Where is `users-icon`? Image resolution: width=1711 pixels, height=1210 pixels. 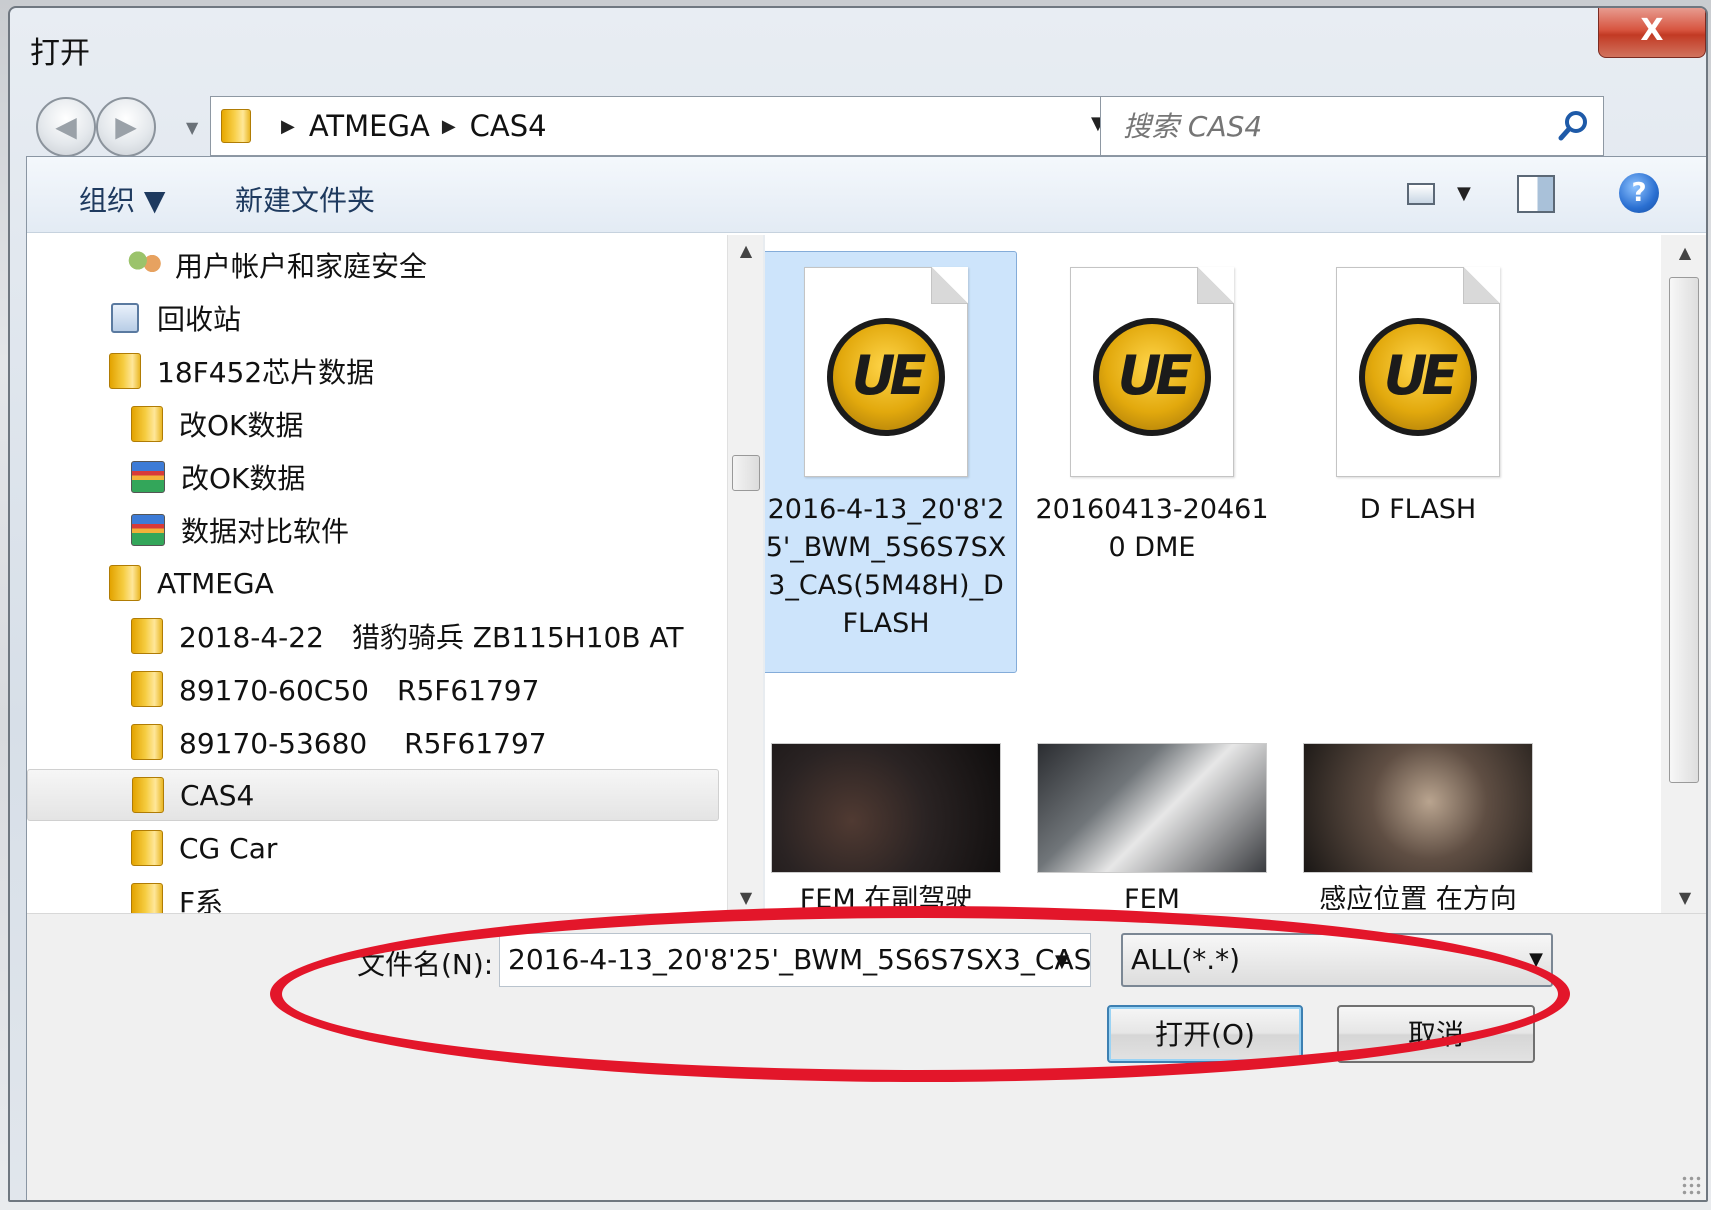
users-icon is located at coordinates (145, 265).